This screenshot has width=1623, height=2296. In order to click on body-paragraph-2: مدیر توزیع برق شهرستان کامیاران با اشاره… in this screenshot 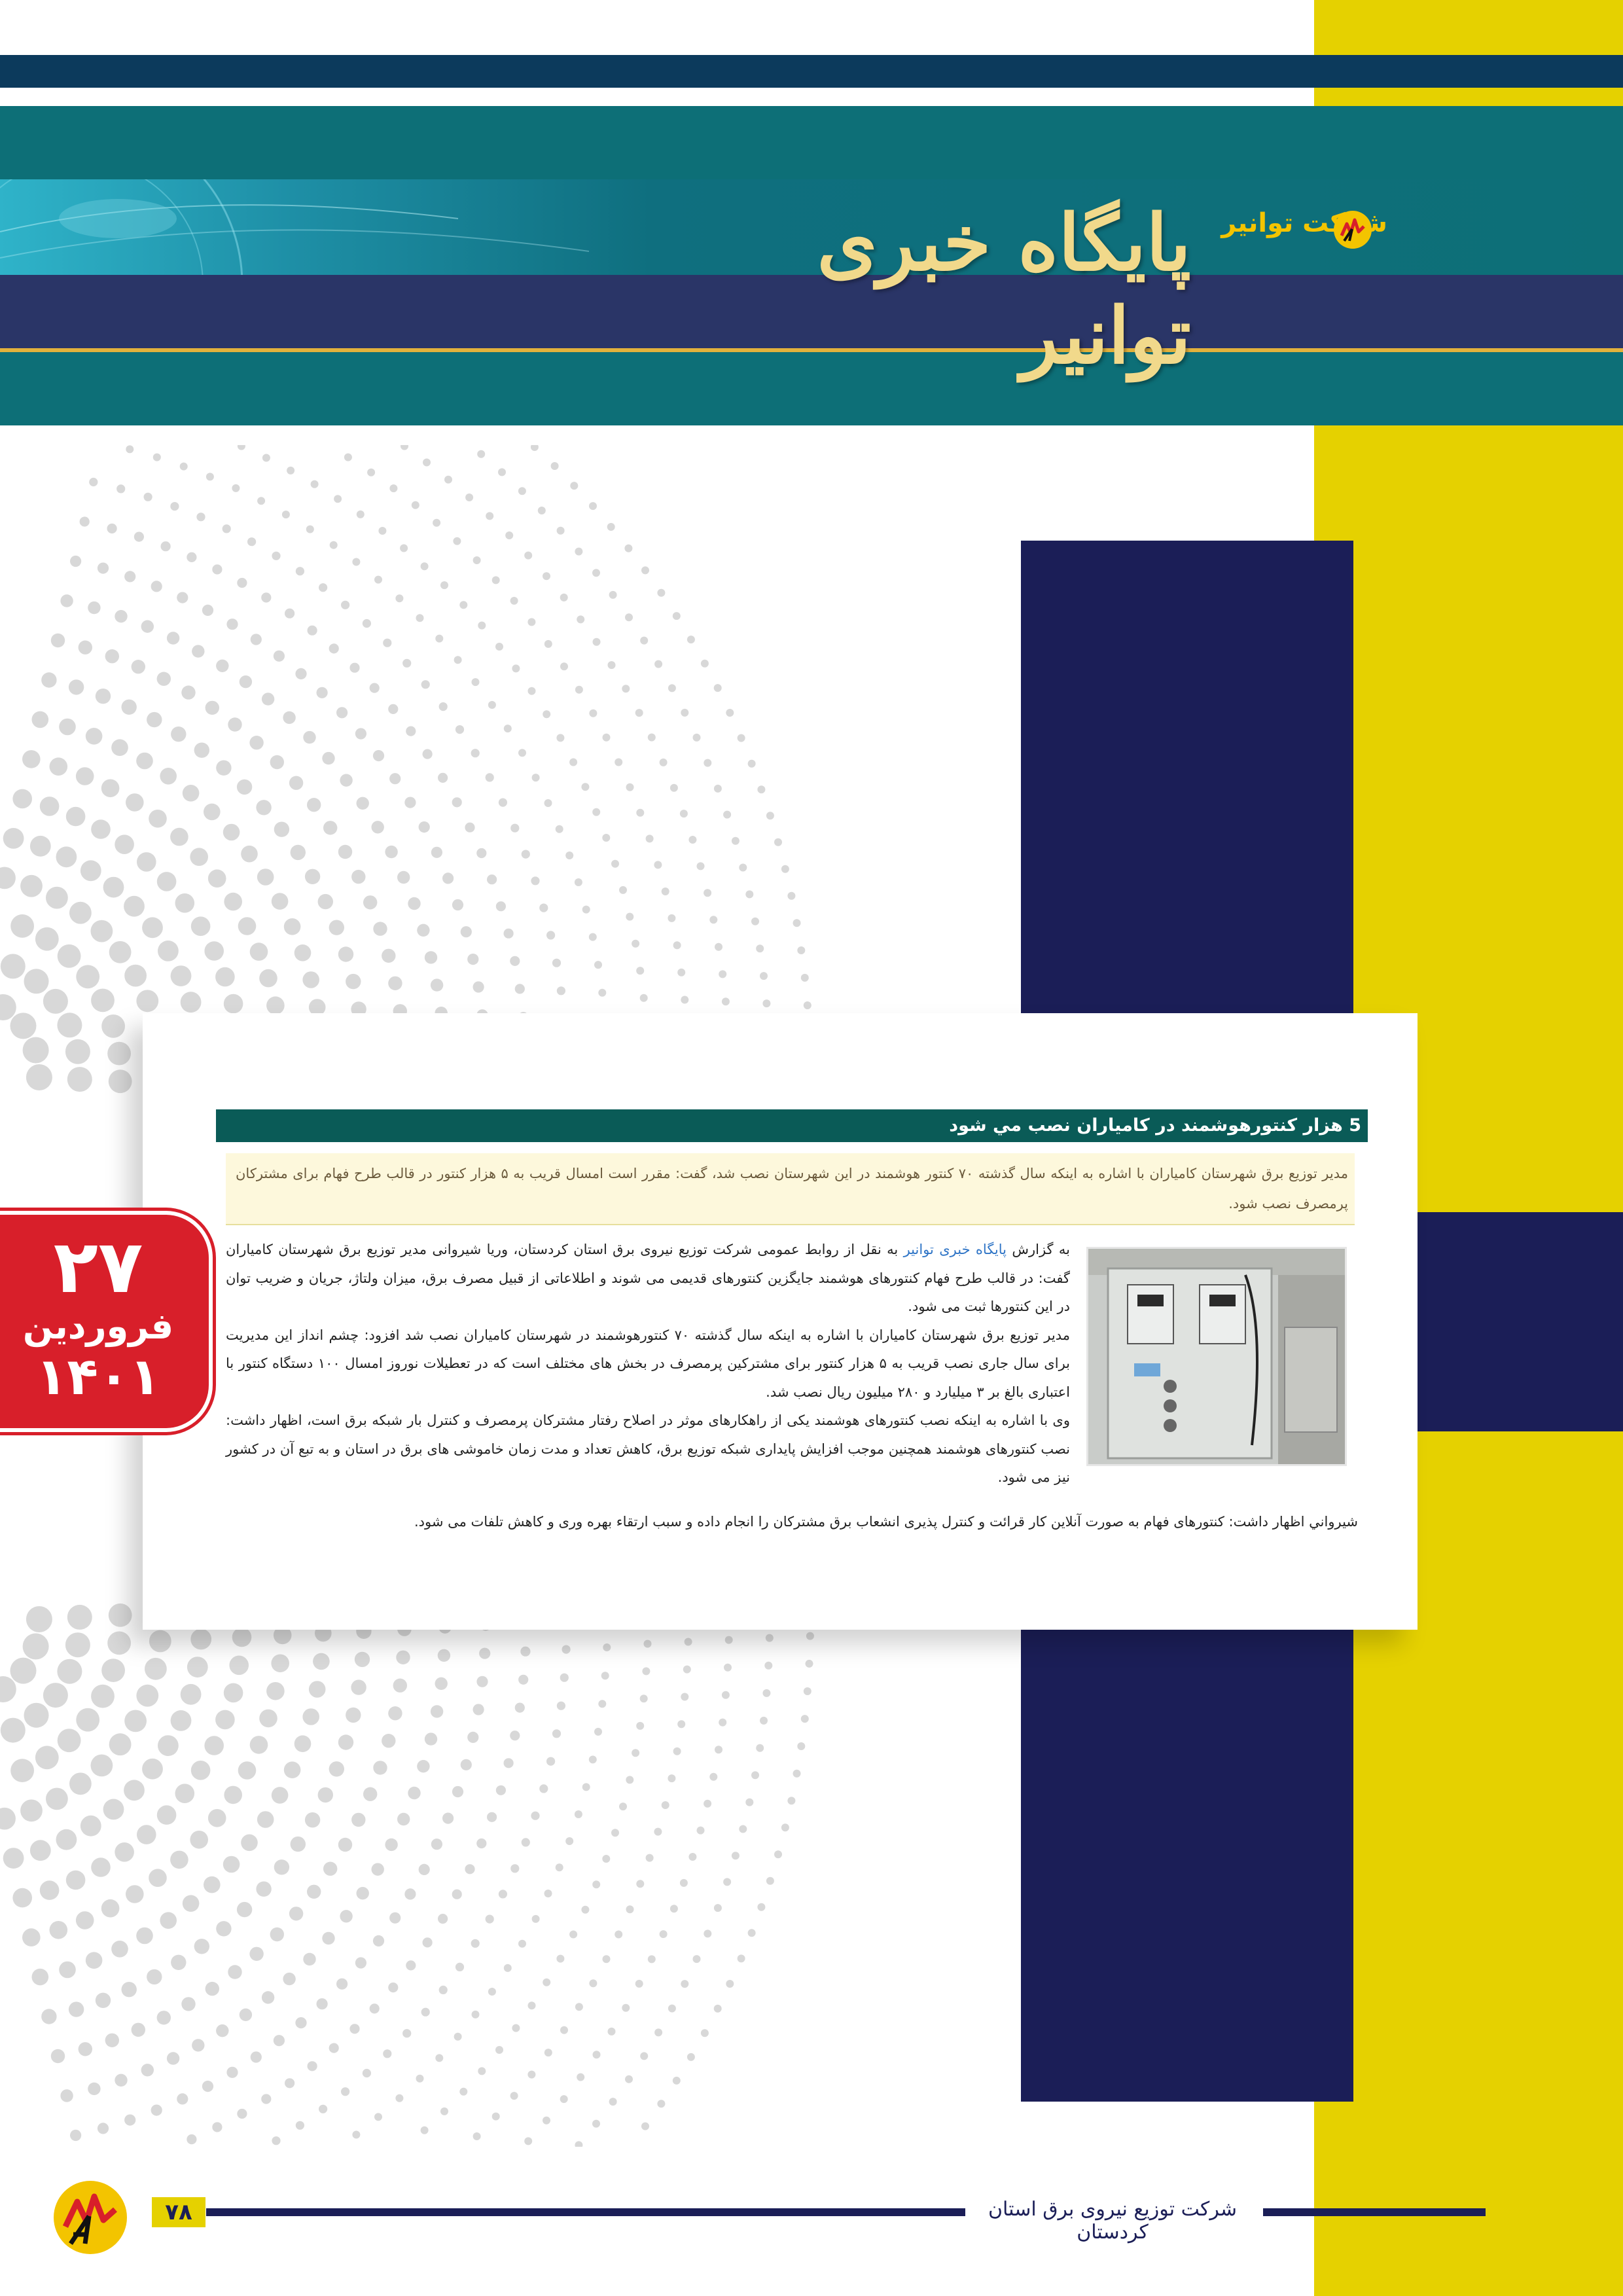, I will do `click(648, 1363)`.